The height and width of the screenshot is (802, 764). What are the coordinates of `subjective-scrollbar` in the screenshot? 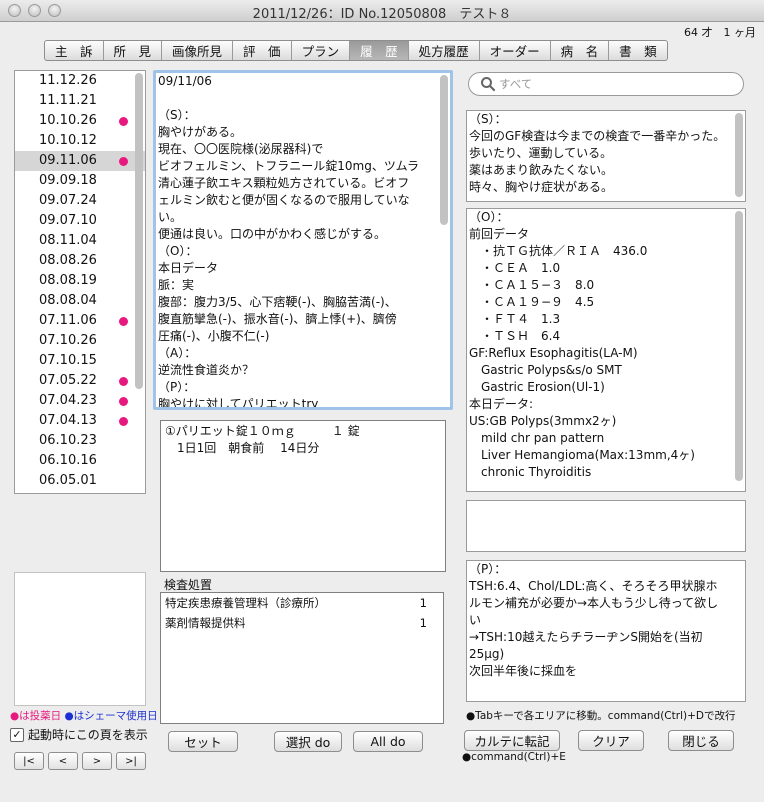 It's located at (739, 155).